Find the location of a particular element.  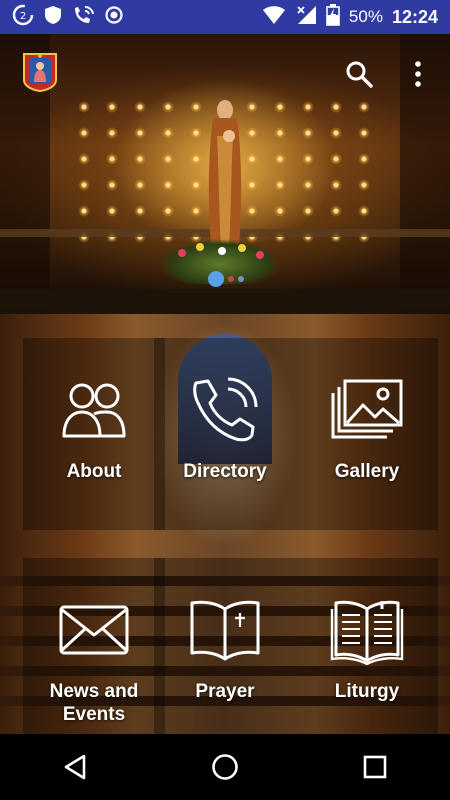

envelope-icon is located at coordinates (94, 630).